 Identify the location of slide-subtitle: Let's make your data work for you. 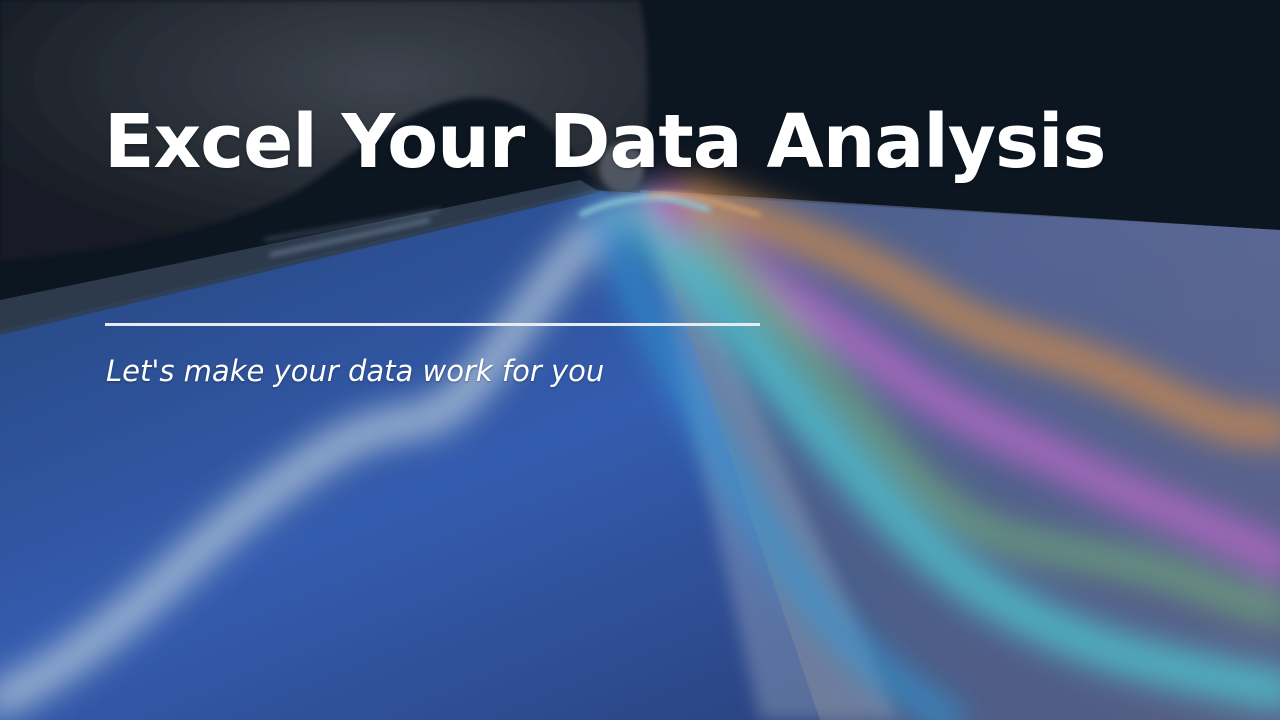
(355, 371).